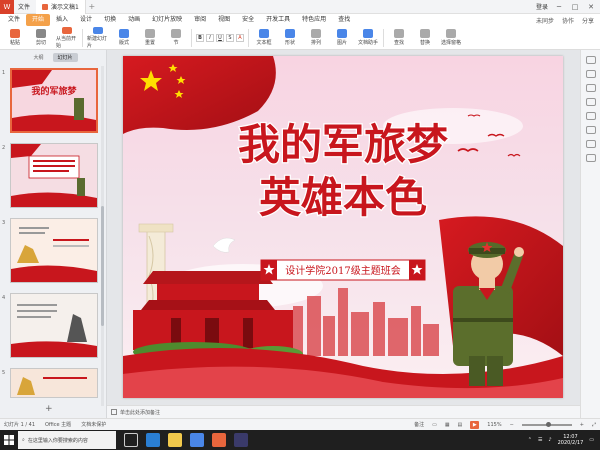  I want to click on file-explorer-icon, so click(175, 440).